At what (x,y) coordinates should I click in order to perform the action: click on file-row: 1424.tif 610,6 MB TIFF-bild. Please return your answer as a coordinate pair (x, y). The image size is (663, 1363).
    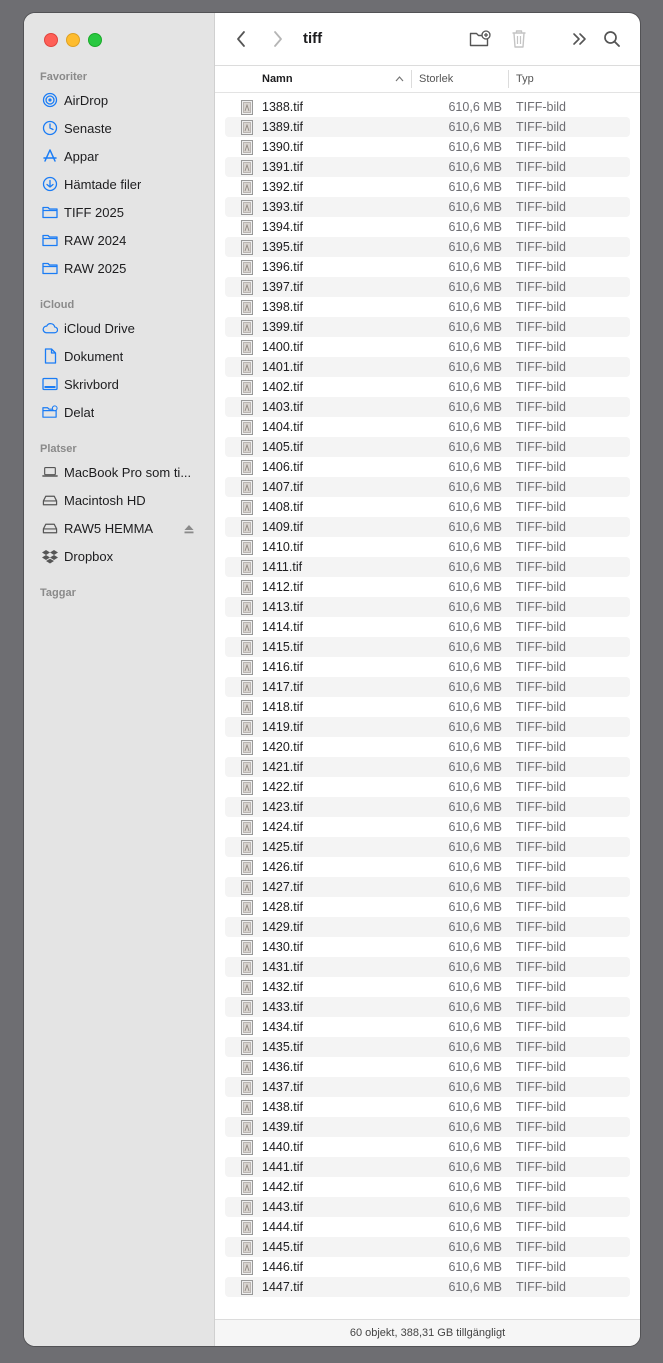
    Looking at the image, I should click on (427, 827).